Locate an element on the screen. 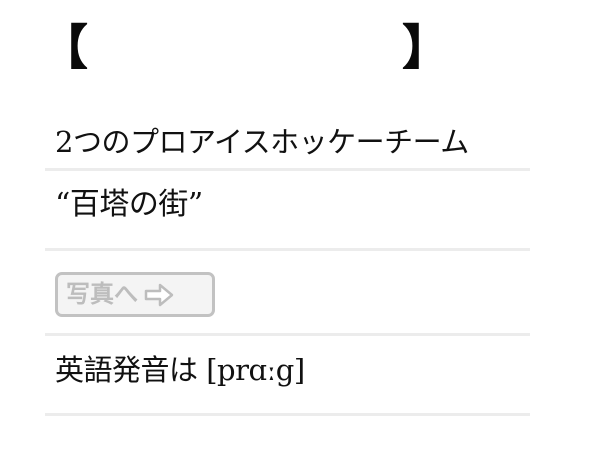 The height and width of the screenshot is (450, 600). pronunciation-text: 英語発音は [prɑːg] is located at coordinates (180, 370).